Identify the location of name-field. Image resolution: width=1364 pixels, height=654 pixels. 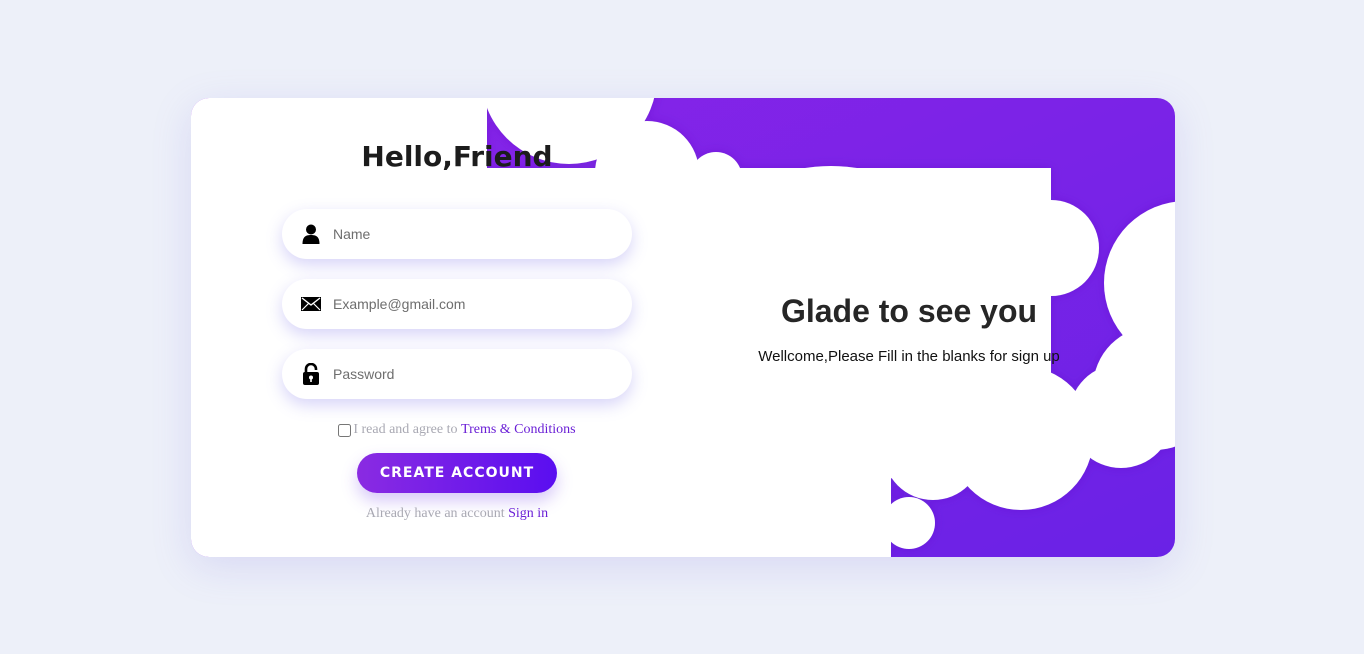
(457, 234).